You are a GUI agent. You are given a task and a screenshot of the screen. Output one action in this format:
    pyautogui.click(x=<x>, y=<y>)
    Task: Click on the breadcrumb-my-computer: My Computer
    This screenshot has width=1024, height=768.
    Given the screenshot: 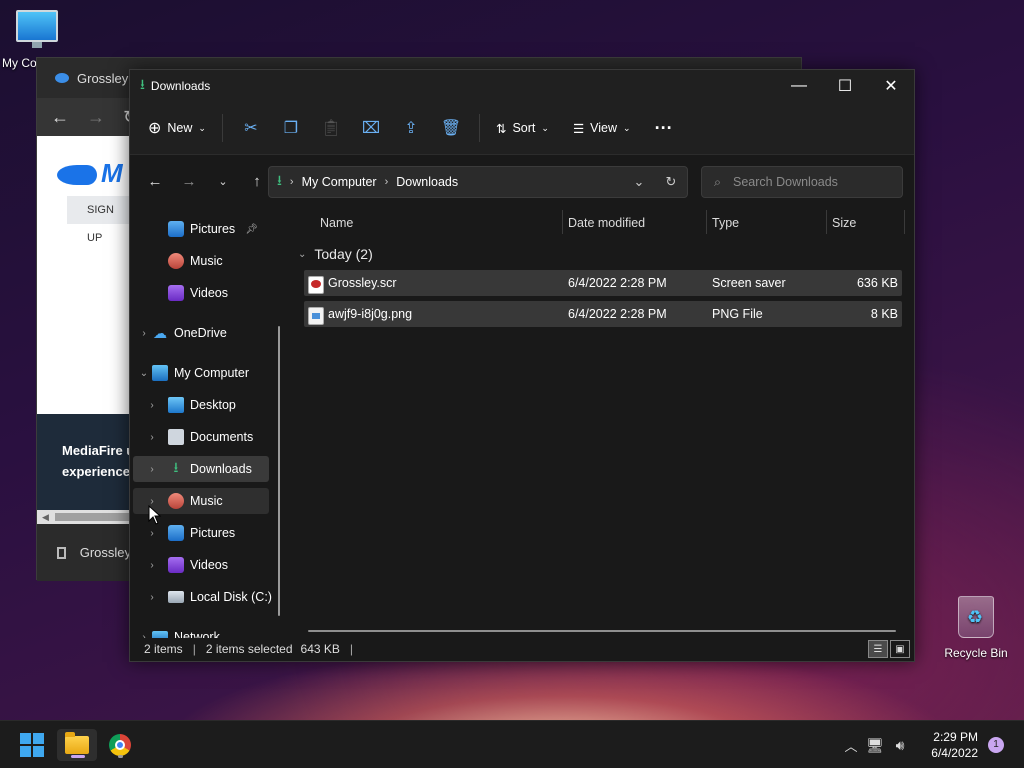 What is the action you would take?
    pyautogui.click(x=339, y=182)
    